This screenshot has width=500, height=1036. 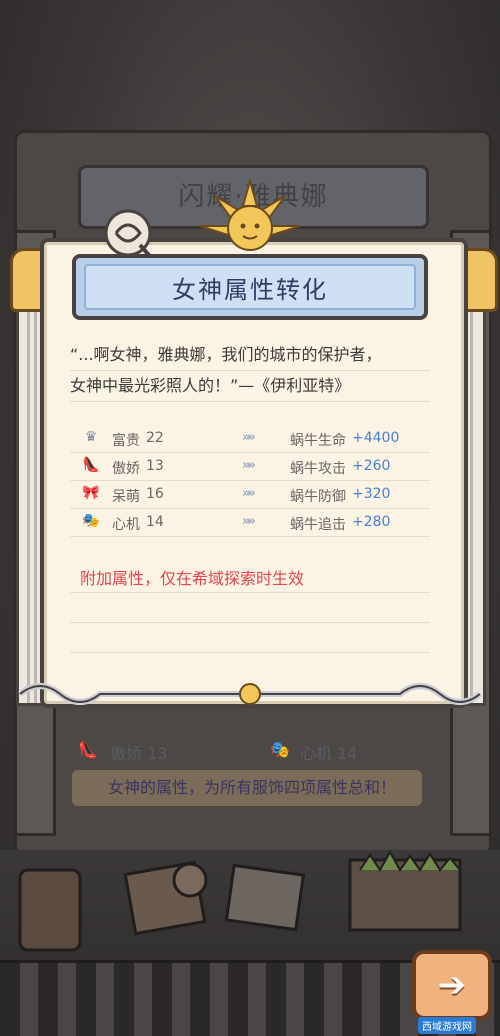 I want to click on title-banner: 女神属性转化, so click(x=250, y=287).